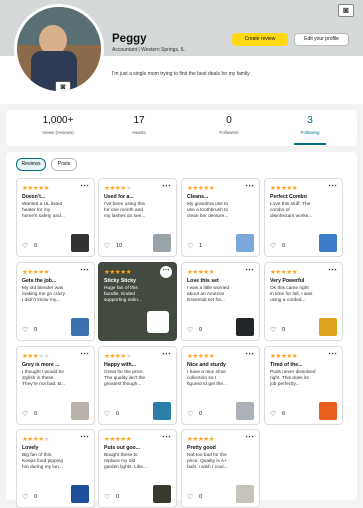 This screenshot has width=363, height=508. Describe the element at coordinates (58, 120) in the screenshot. I see `stat-views-value: 1,000+` at that location.